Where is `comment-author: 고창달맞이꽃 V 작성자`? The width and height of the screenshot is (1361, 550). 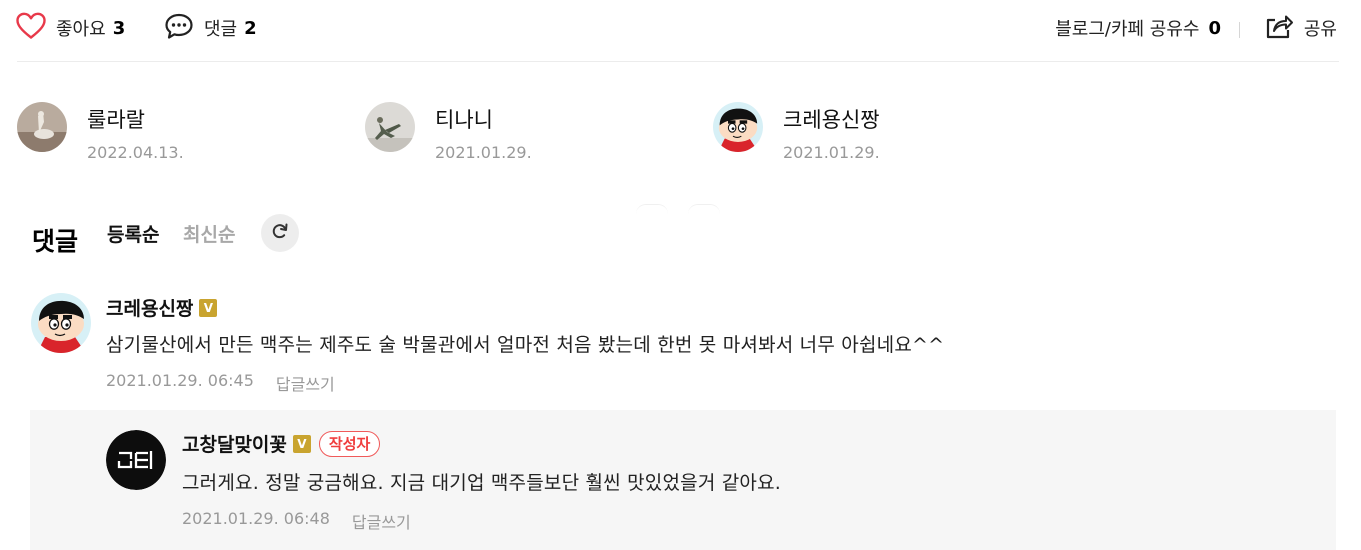 comment-author: 고창달맞이꽃 V 작성자 is located at coordinates (281, 443).